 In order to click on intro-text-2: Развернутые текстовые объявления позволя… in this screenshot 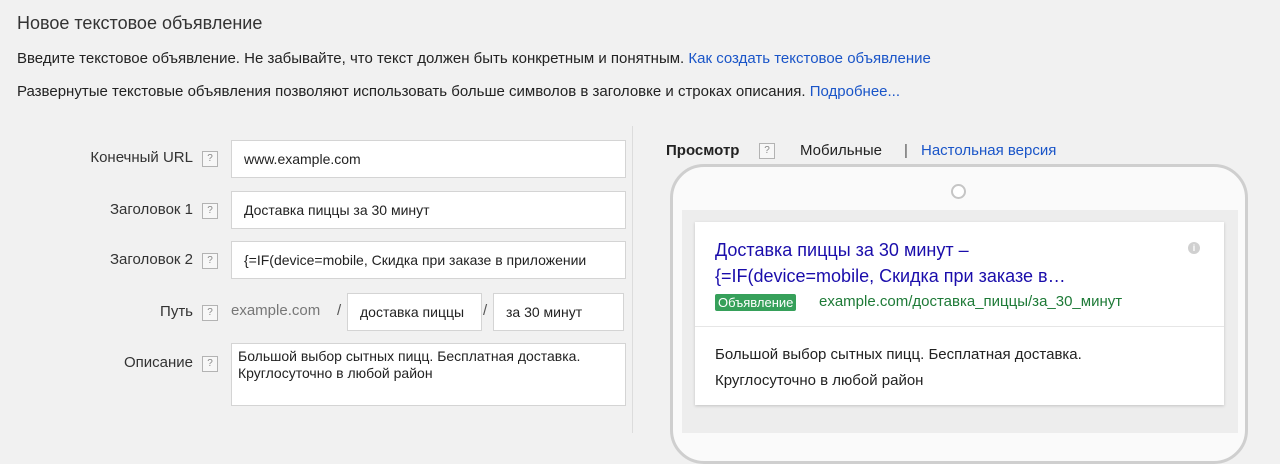, I will do `click(458, 91)`.